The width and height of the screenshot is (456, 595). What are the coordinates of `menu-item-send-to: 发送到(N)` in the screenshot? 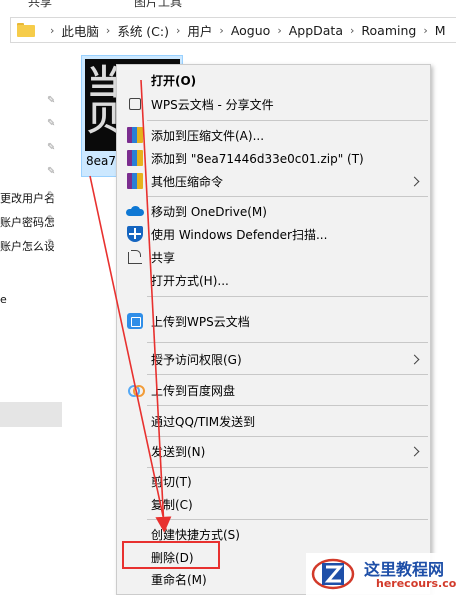 It's located at (273, 451).